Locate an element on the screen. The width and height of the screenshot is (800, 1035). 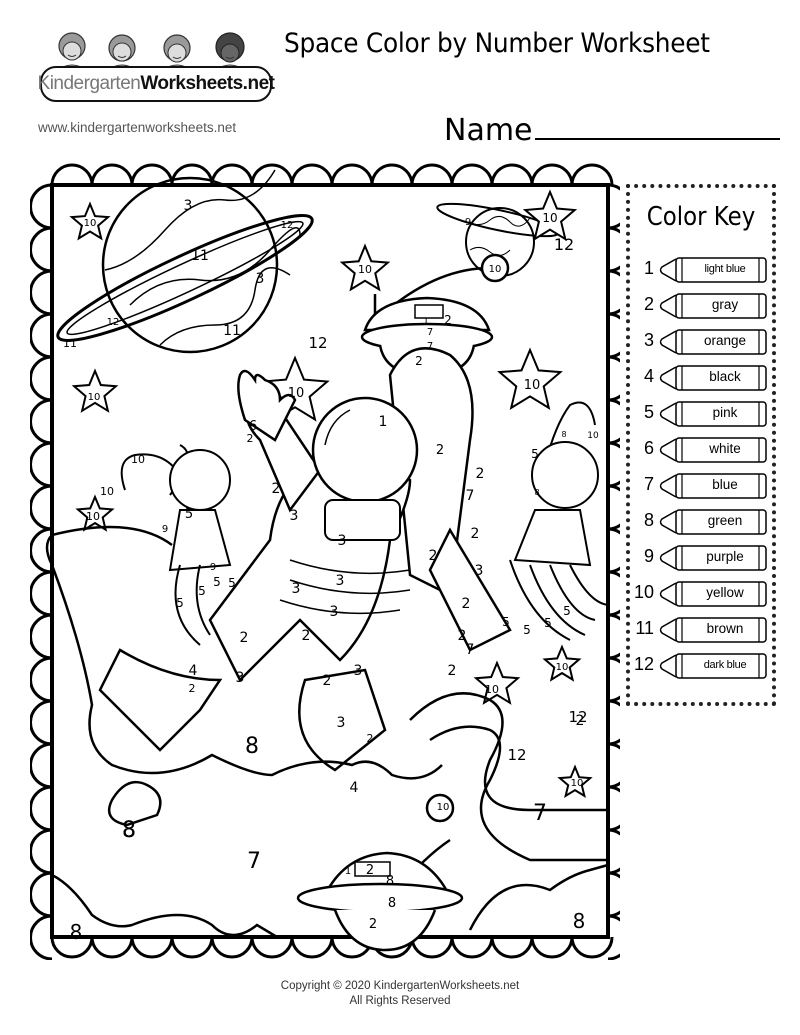
color-key-item: 12 dark blue is located at coordinates (702, 666).